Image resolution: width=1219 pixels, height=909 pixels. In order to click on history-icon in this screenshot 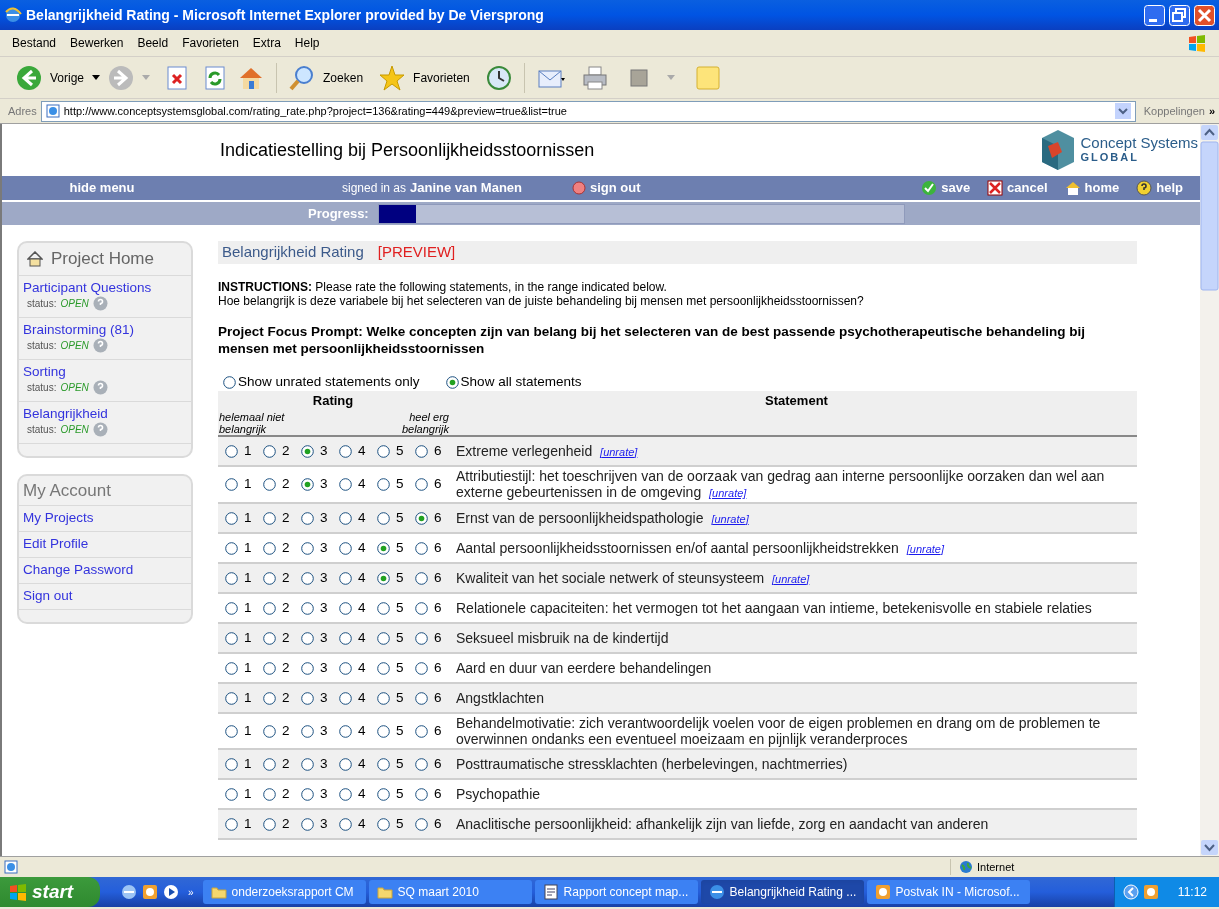, I will do `click(498, 77)`.